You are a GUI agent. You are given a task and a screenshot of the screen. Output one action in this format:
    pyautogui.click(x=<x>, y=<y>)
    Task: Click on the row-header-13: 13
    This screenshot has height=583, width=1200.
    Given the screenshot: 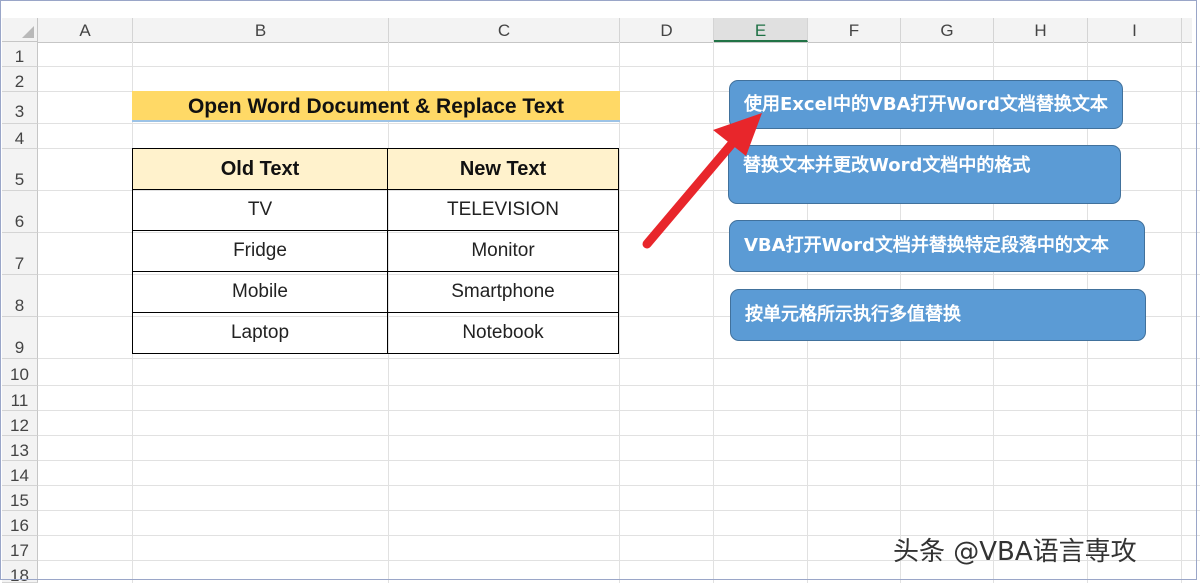 What is the action you would take?
    pyautogui.click(x=20, y=448)
    